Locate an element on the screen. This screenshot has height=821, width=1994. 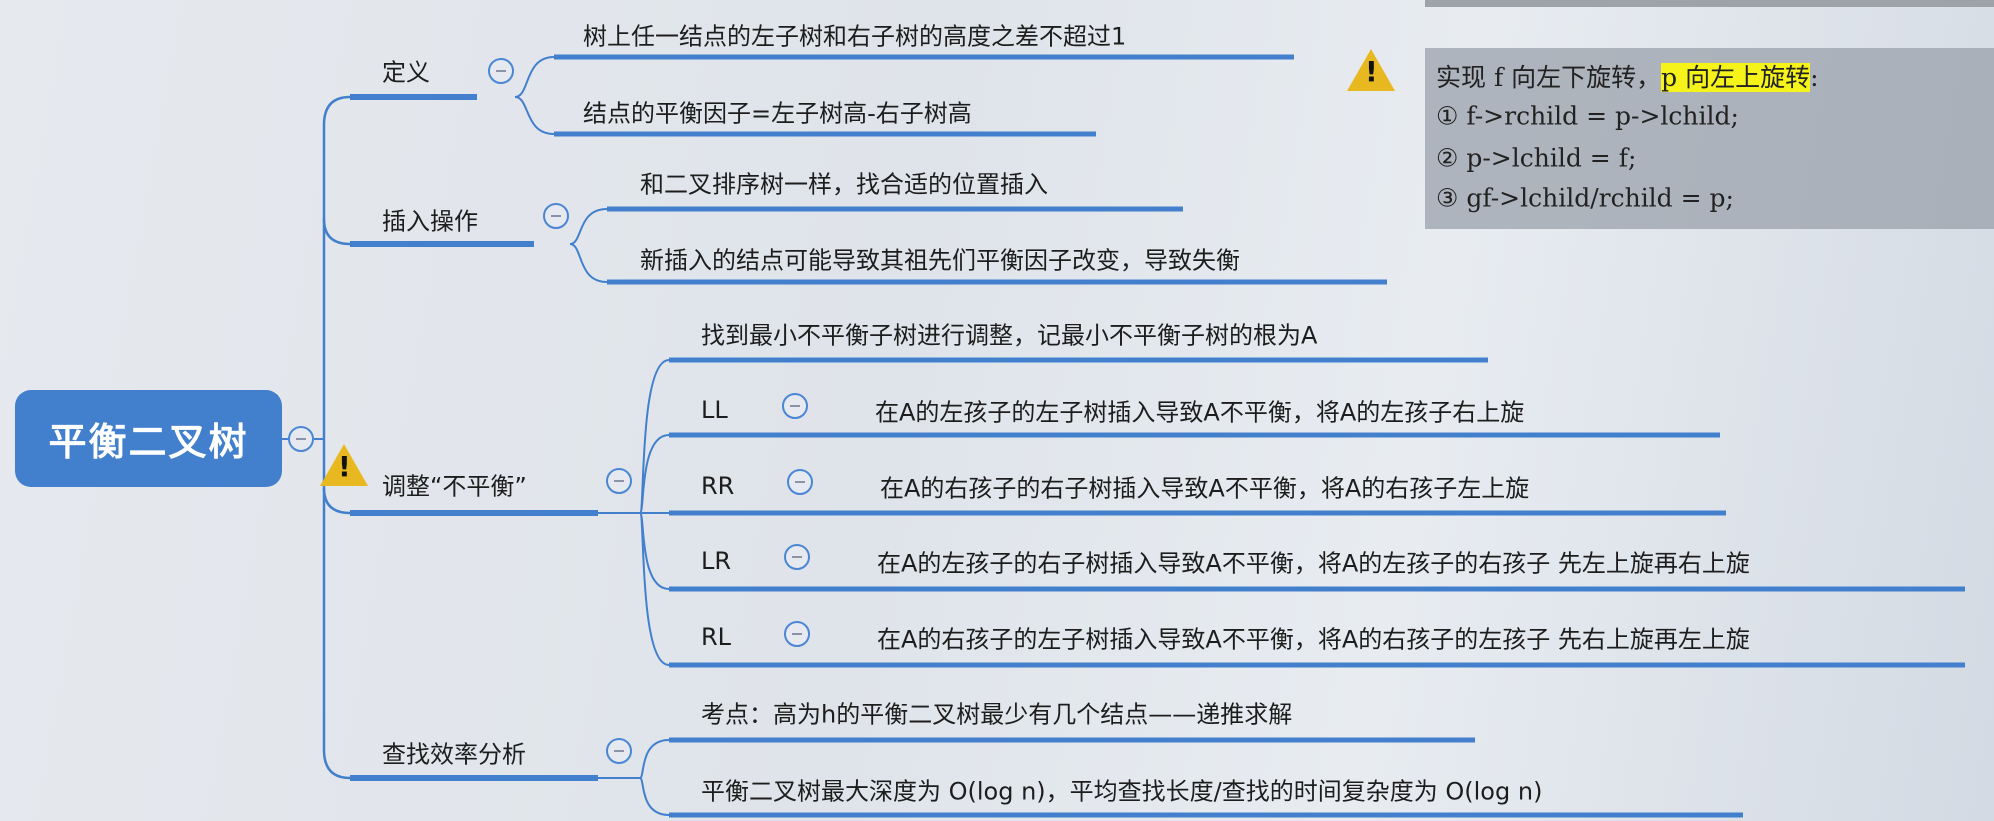
collapse-root-button is located at coordinates (301, 439).